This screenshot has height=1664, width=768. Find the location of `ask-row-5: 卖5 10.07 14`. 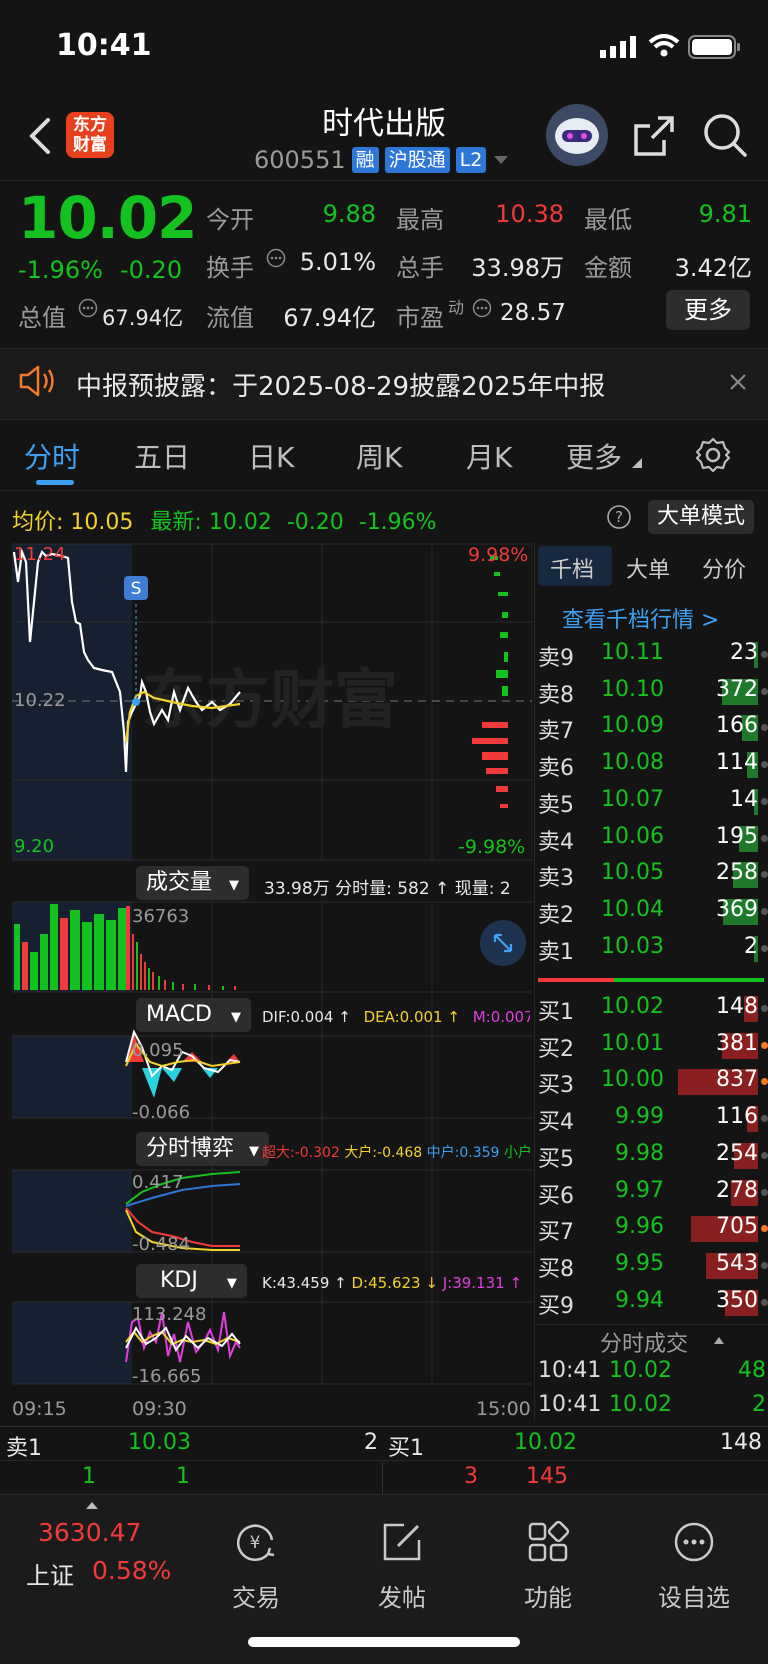

ask-row-5: 卖5 10.07 14 is located at coordinates (652, 802).